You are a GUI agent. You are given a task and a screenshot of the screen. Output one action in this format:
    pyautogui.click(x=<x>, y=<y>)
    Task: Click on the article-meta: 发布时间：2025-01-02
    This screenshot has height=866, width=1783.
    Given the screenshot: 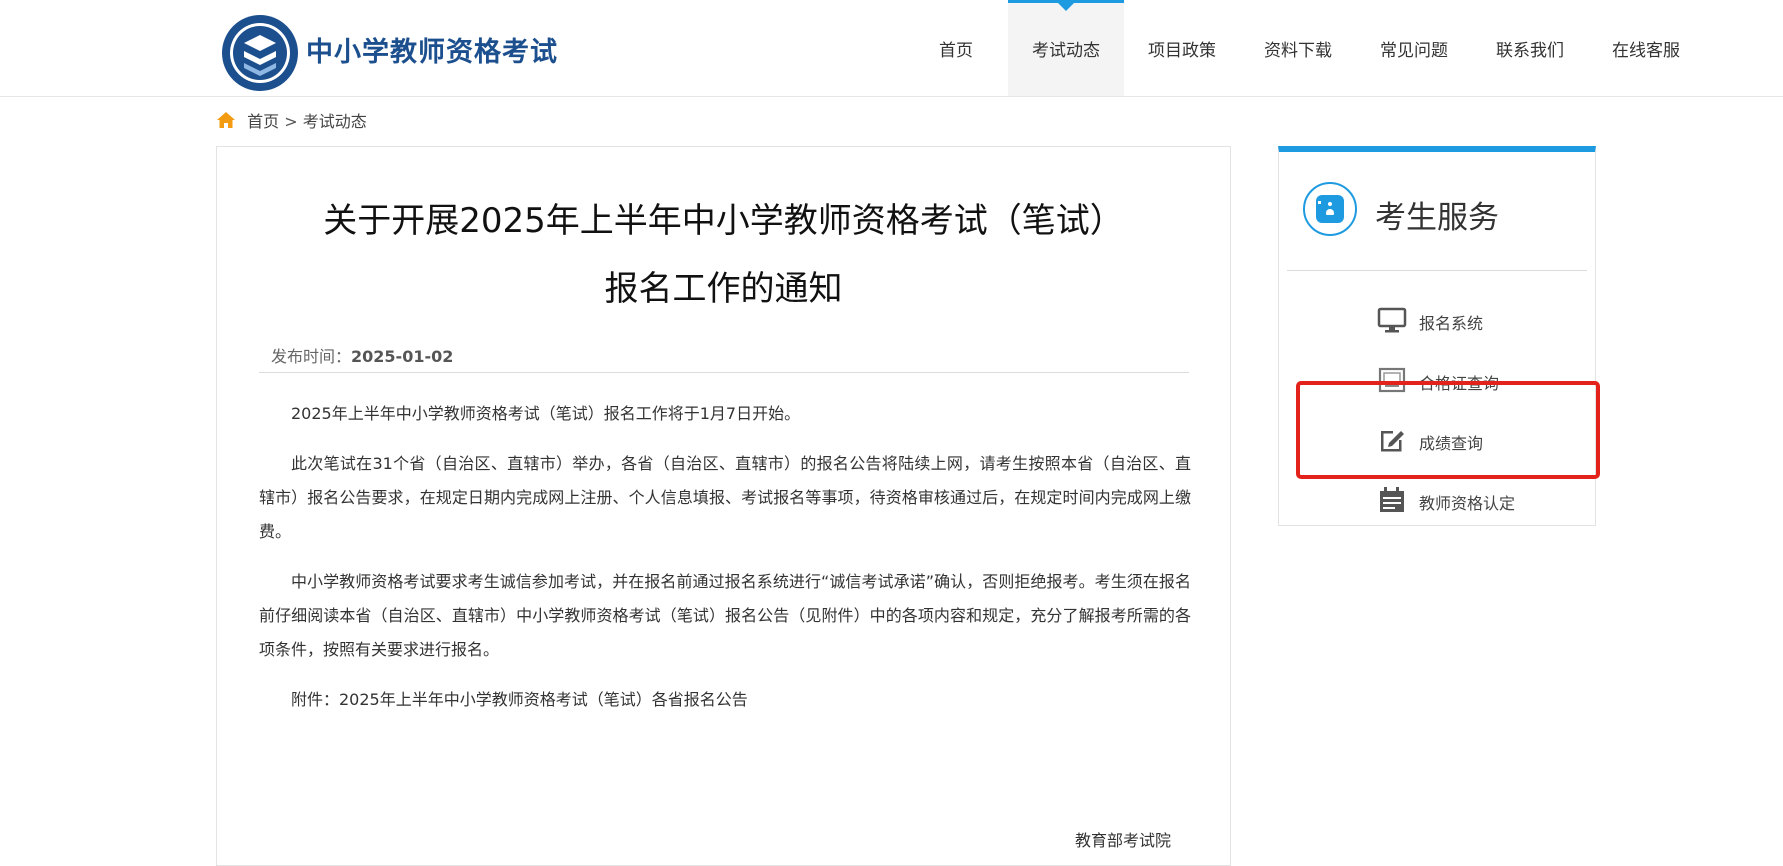 What is the action you would take?
    pyautogui.click(x=724, y=358)
    